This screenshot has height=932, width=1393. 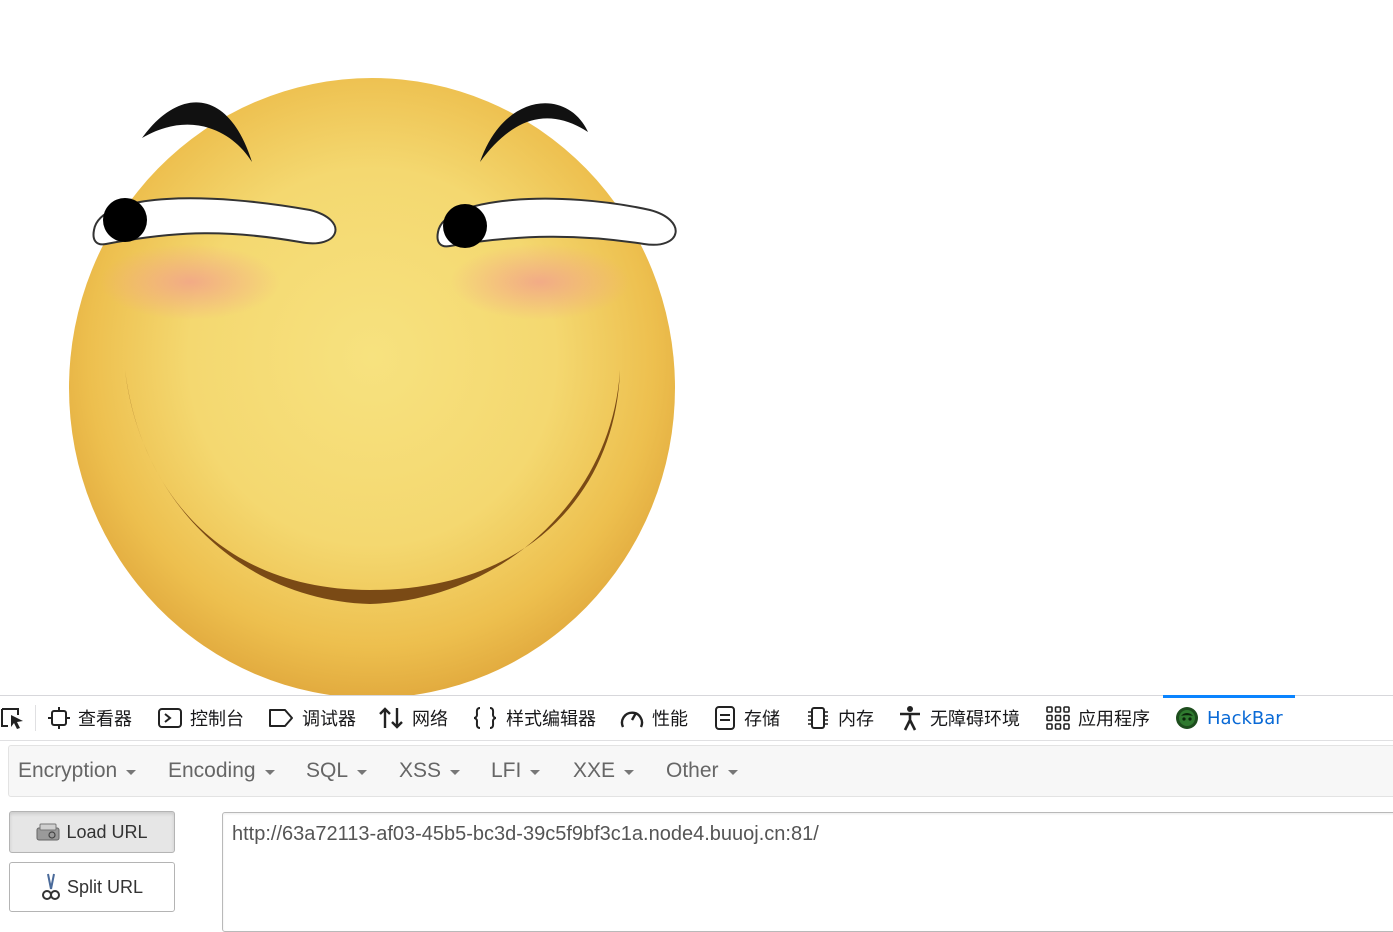 I want to click on menu-encryption: Encryption, so click(x=77, y=771).